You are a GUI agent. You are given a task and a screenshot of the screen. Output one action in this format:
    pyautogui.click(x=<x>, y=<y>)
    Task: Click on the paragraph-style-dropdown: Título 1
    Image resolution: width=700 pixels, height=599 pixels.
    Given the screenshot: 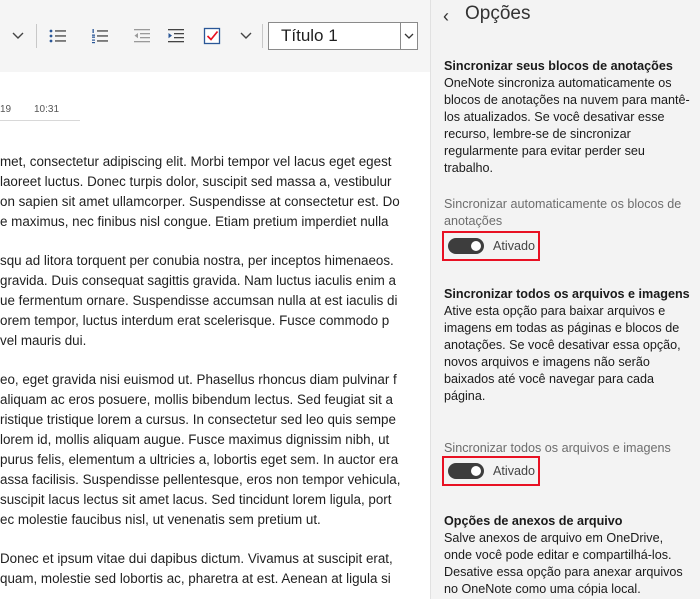 What is the action you would take?
    pyautogui.click(x=343, y=36)
    